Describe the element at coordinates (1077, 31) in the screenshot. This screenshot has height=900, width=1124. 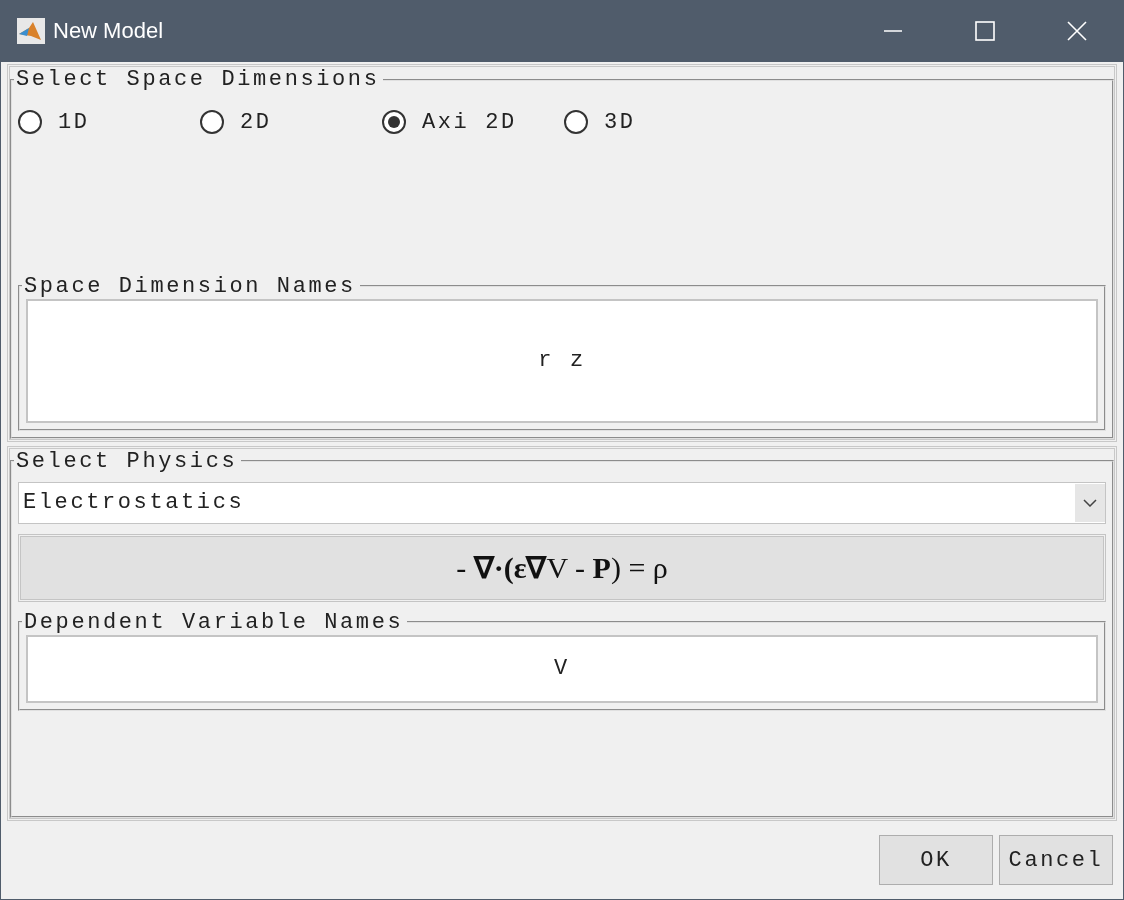
I see `close-icon` at that location.